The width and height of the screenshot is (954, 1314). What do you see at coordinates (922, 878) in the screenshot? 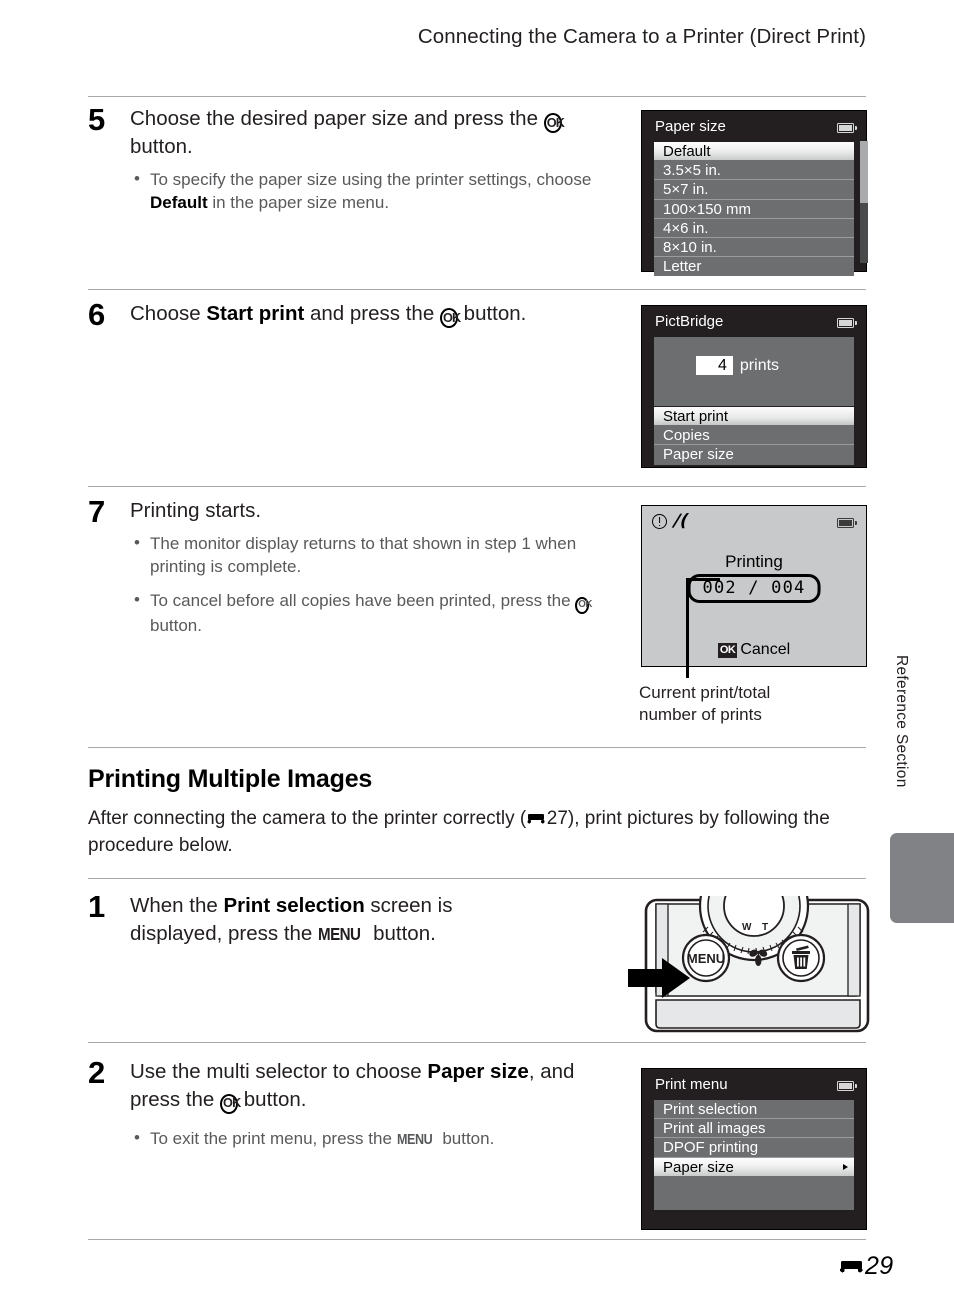
I see `side-tab-marker` at bounding box center [922, 878].